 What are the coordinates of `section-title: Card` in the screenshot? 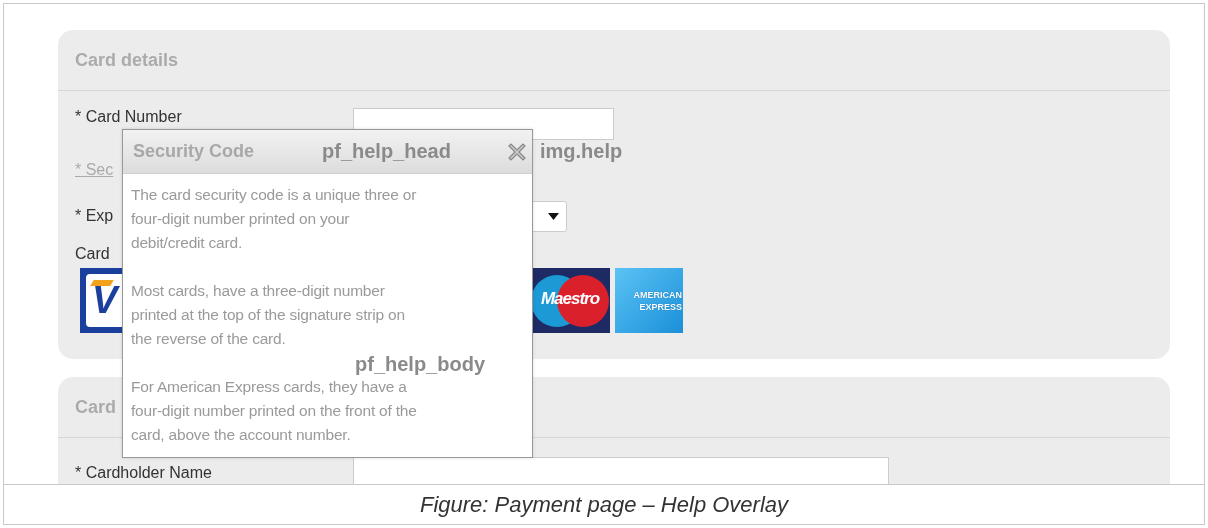 It's located at (95, 407).